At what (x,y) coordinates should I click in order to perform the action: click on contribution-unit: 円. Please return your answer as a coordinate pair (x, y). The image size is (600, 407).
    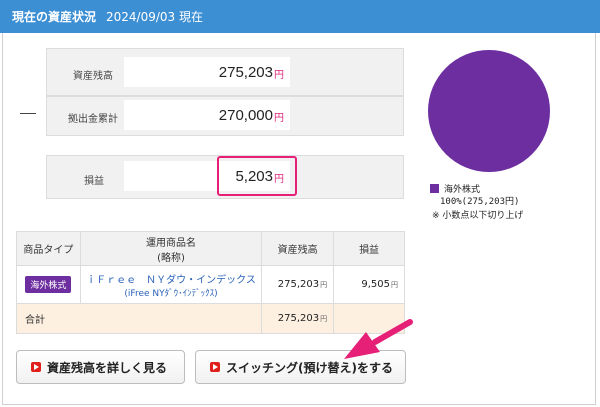
    Looking at the image, I should click on (279, 118).